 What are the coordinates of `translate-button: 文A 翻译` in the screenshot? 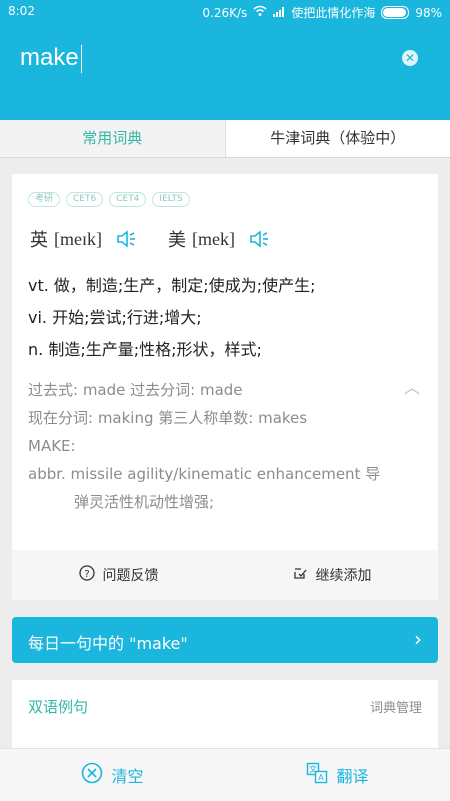 It's located at (337, 775).